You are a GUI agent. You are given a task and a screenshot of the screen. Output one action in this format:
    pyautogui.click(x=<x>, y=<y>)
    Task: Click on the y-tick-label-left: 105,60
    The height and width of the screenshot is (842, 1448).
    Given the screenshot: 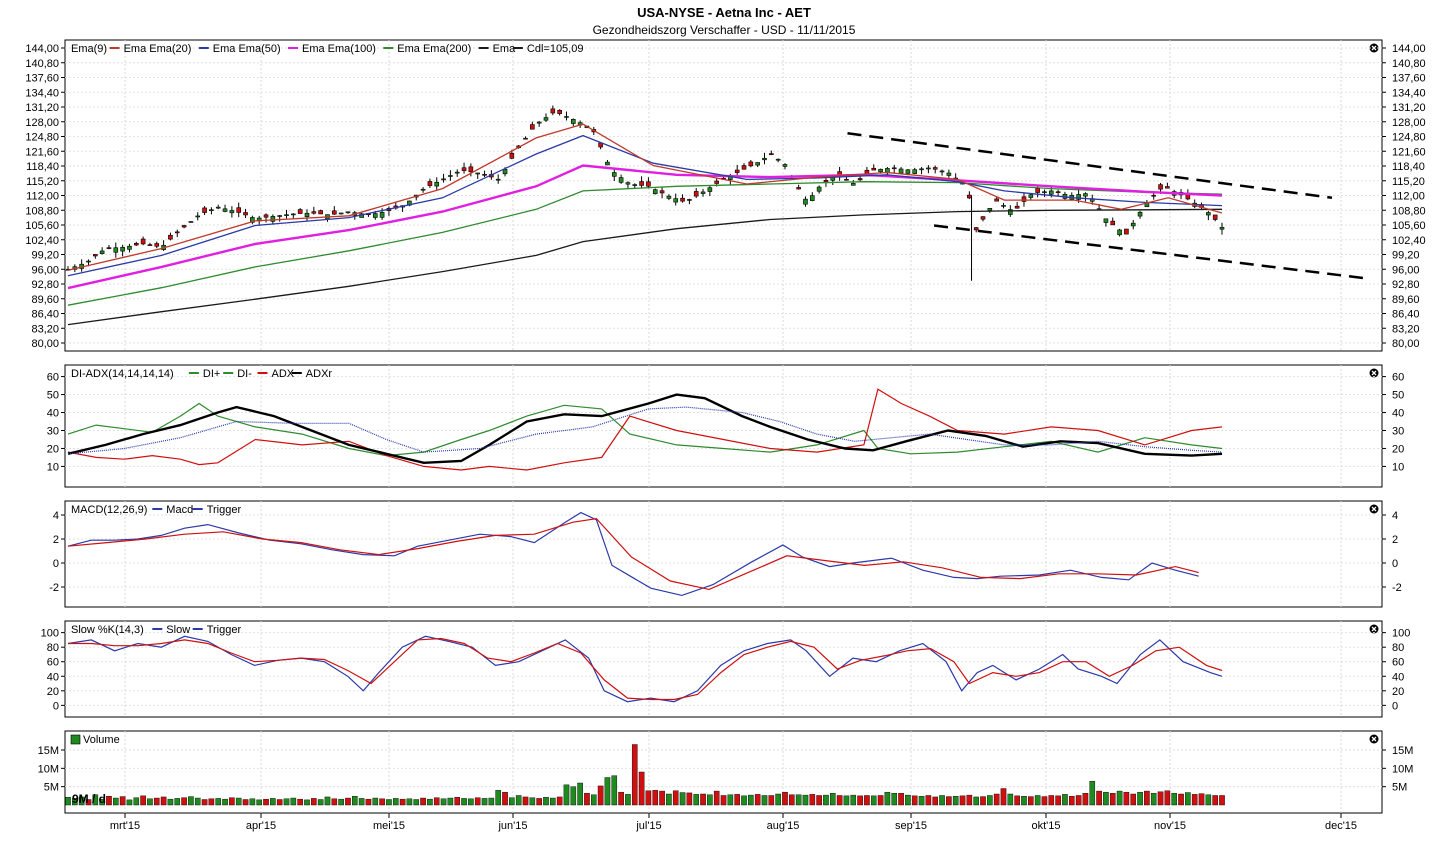 What is the action you would take?
    pyautogui.click(x=42, y=226)
    